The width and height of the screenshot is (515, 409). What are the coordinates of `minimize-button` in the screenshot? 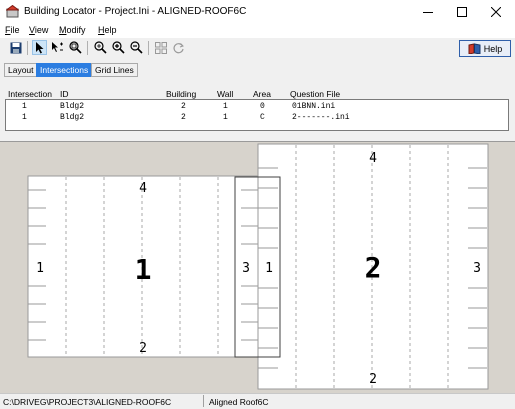 It's located at (428, 12).